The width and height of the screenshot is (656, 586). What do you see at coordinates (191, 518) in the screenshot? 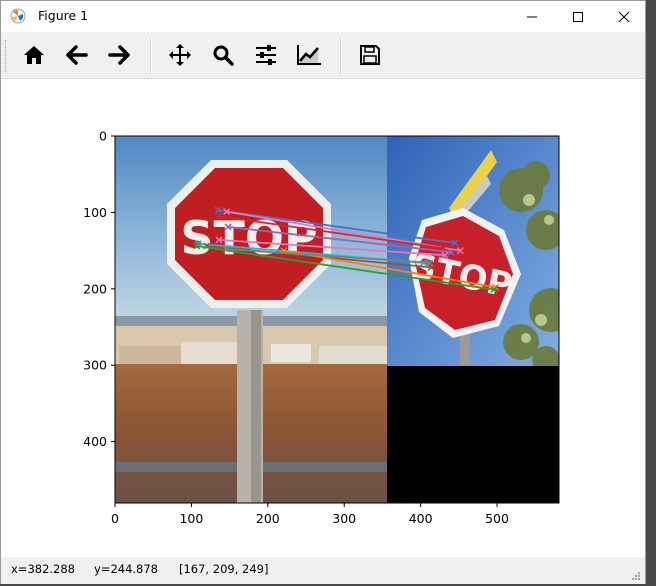
I see `x-tick-label: 100` at bounding box center [191, 518].